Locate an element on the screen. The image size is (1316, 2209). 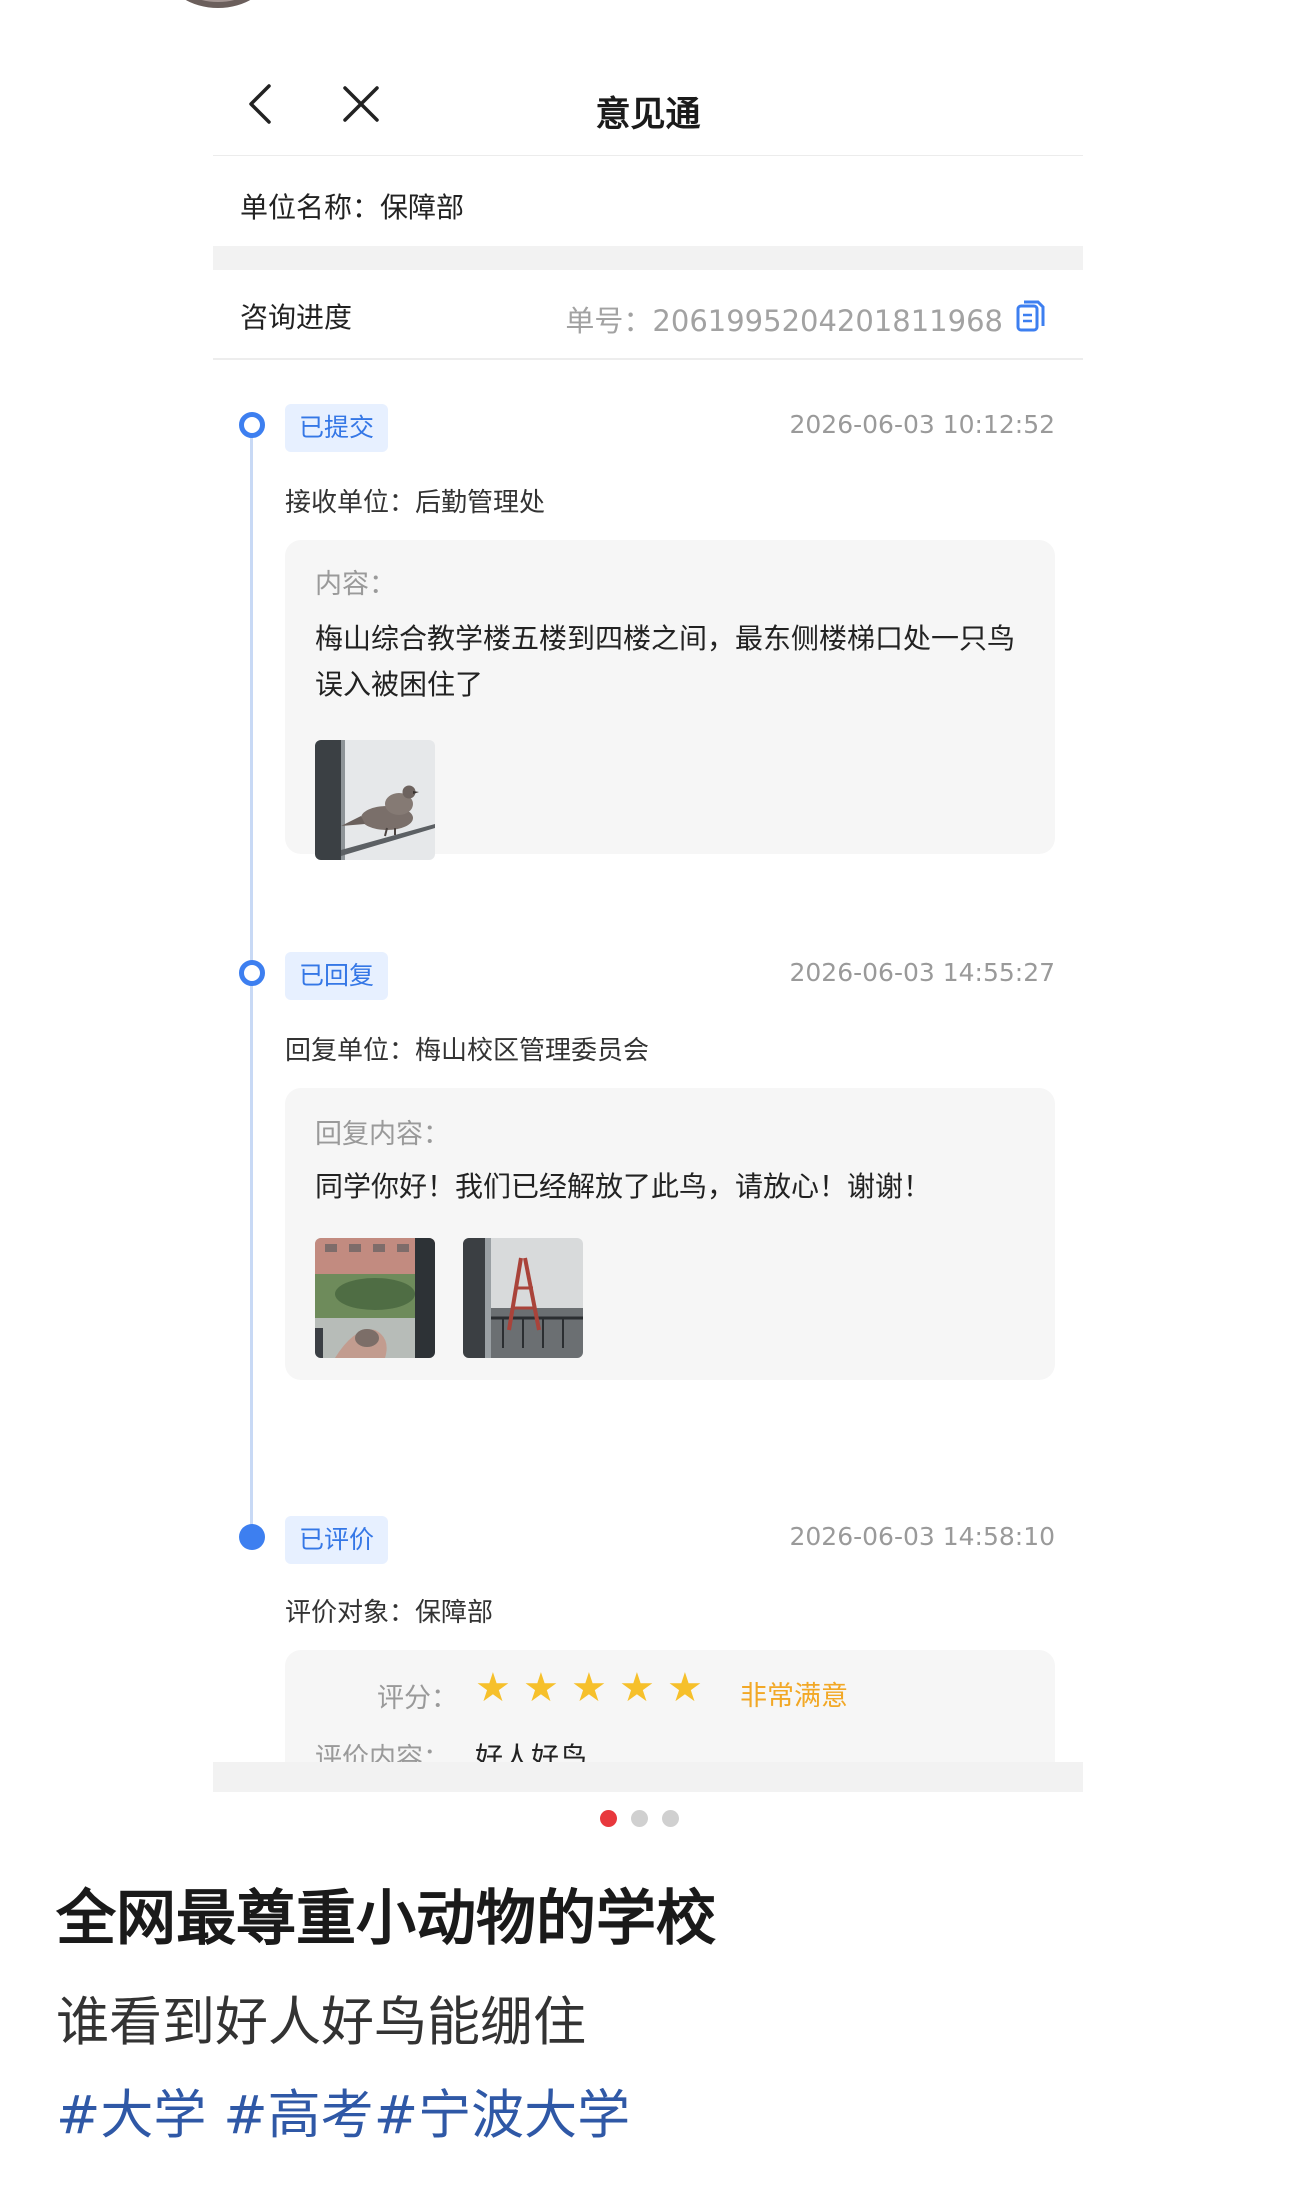
progress-header: 咨询进度 单号：2061995204201811968 is located at coordinates (648, 315).